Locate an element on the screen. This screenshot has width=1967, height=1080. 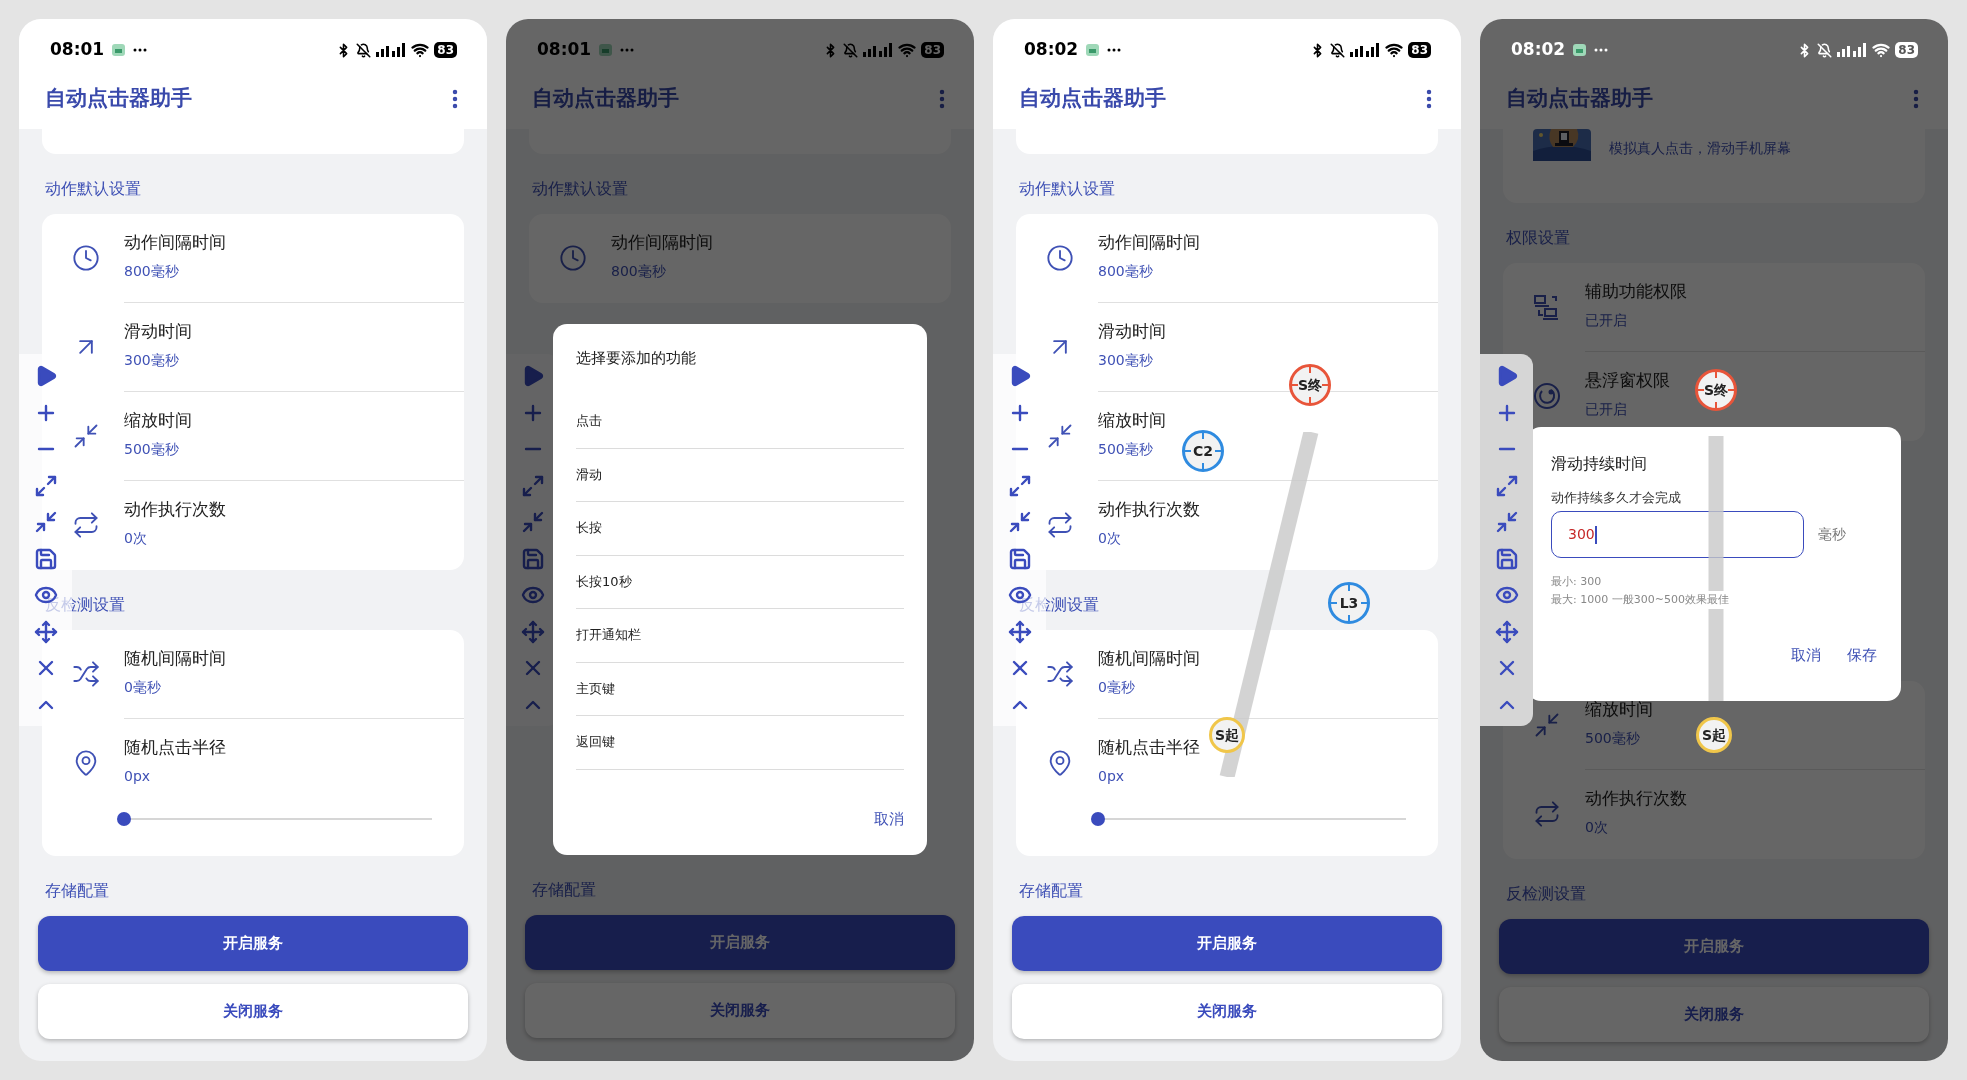
option-item: 主页键 is located at coordinates (740, 689).